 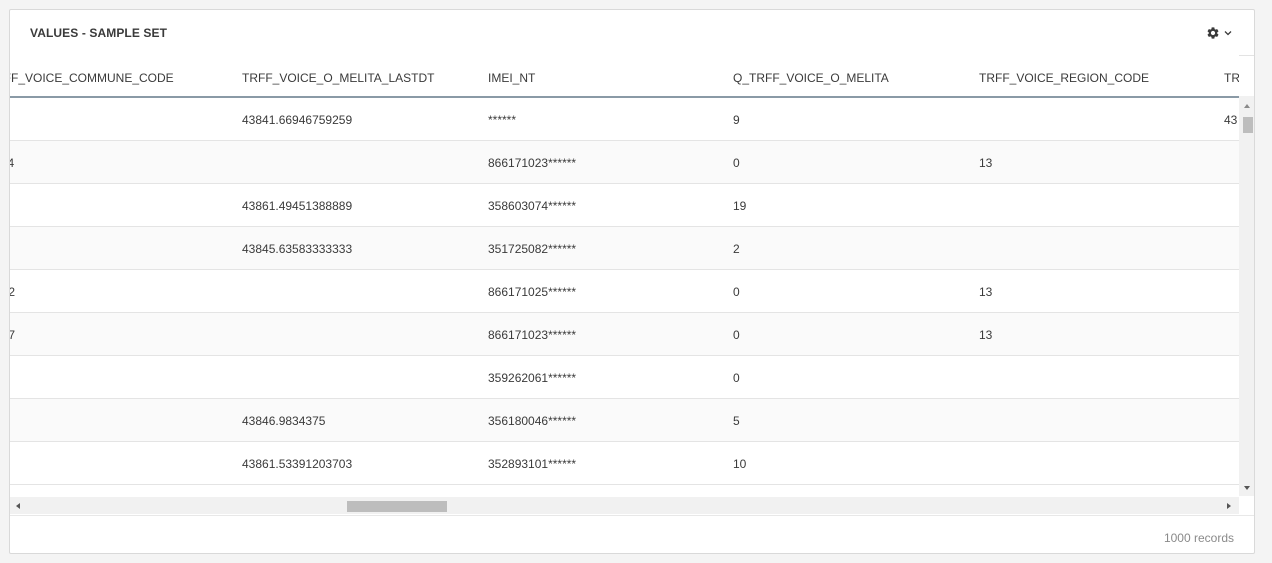 I want to click on chevron-down-icon, so click(x=1228, y=33).